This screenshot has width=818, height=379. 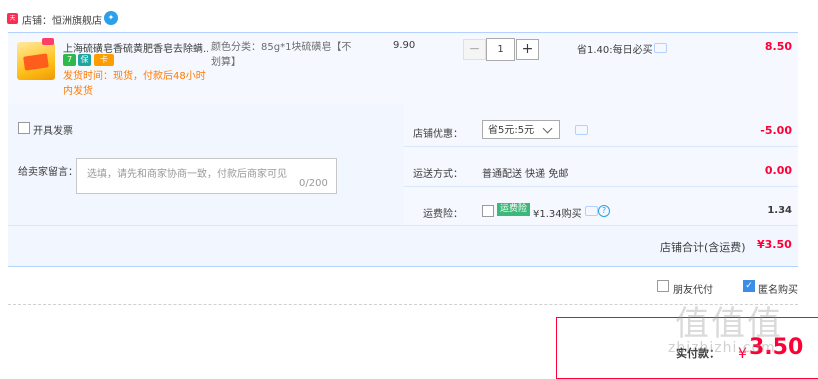 I want to click on invoice-checkbox, so click(x=24, y=128).